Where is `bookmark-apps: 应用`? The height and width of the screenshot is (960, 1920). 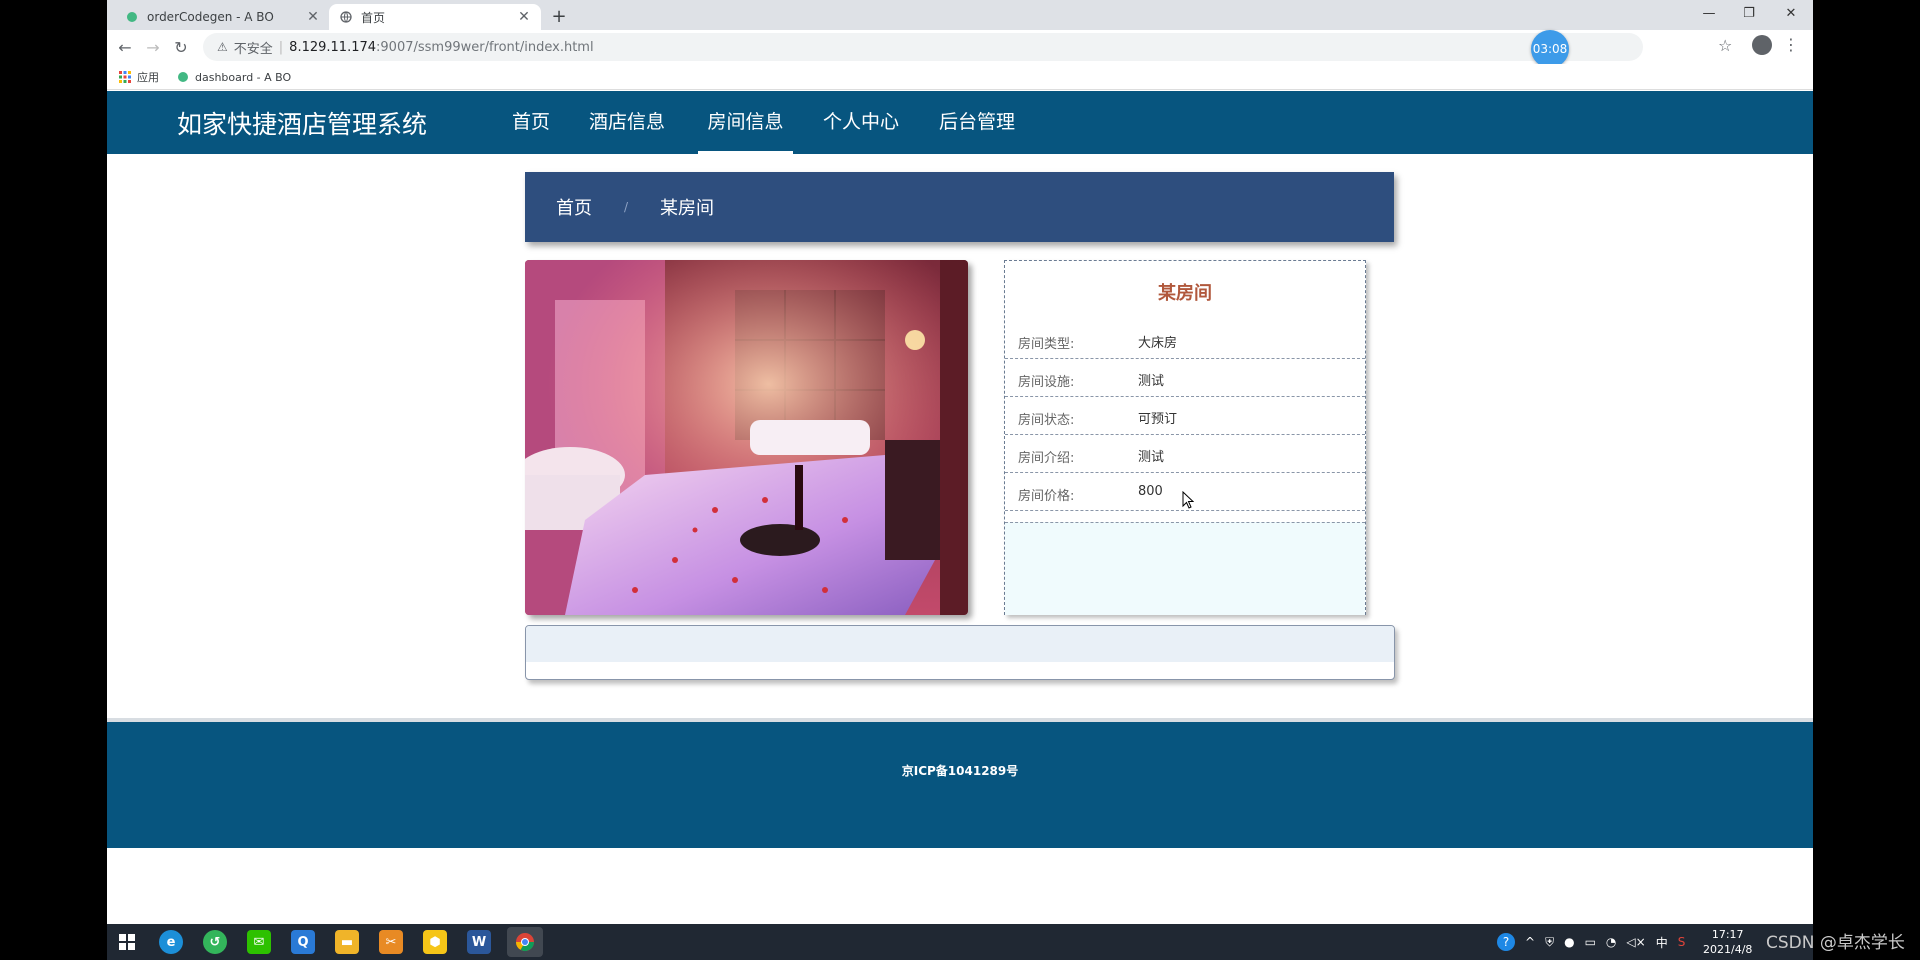 bookmark-apps: 应用 is located at coordinates (139, 77).